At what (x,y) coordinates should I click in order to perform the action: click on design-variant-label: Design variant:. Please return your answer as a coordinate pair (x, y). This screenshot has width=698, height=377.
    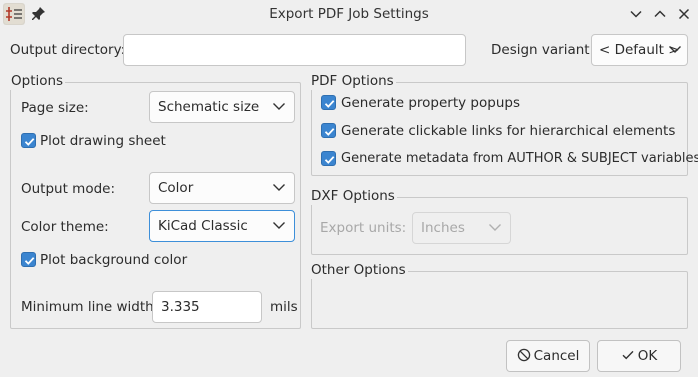
    Looking at the image, I should click on (543, 50).